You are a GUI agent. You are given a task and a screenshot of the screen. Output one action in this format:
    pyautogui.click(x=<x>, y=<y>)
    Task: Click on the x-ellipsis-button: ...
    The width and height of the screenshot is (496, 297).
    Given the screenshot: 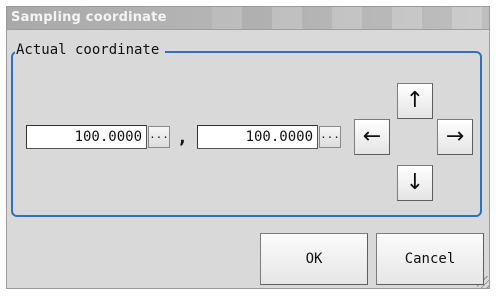 What is the action you would take?
    pyautogui.click(x=159, y=137)
    